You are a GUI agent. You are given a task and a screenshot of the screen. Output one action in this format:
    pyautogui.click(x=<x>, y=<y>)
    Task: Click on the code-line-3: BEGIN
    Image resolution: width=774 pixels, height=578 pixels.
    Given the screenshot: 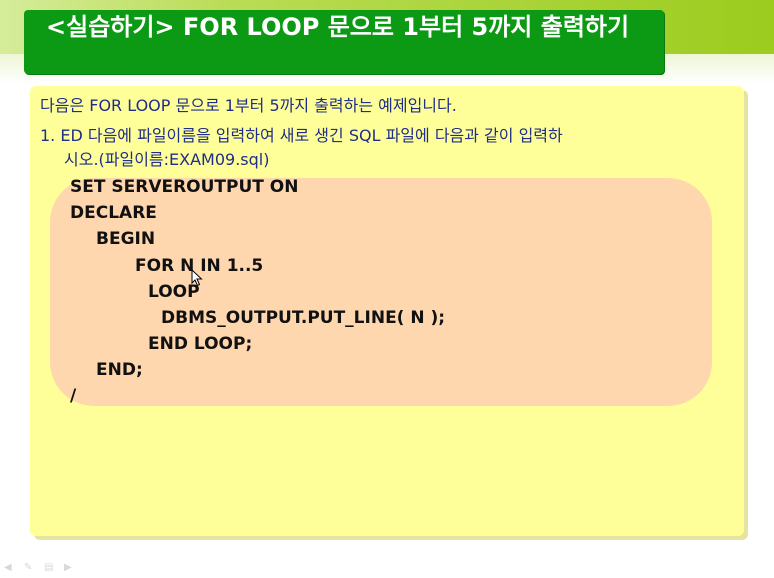 What is the action you would take?
    pyautogui.click(x=126, y=239)
    